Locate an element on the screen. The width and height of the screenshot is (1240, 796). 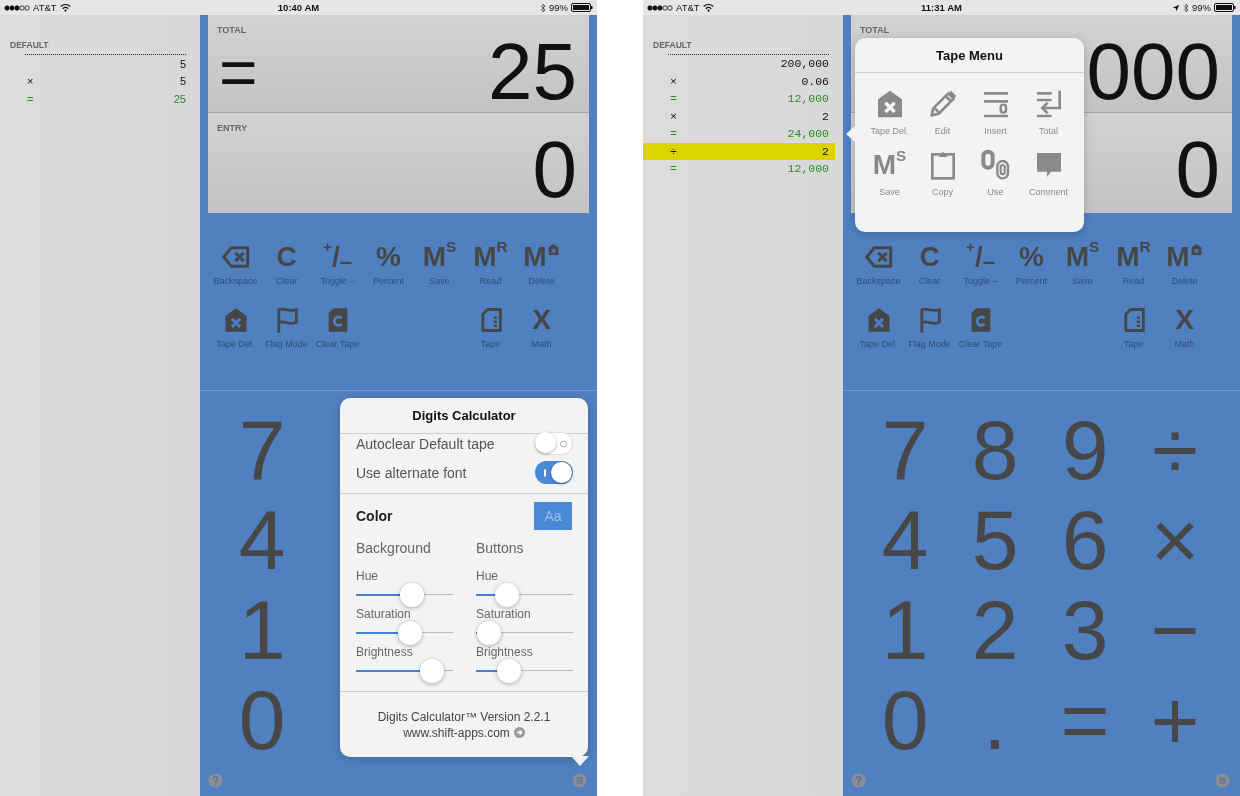
key-button: 9 is located at coordinates (1085, 450).